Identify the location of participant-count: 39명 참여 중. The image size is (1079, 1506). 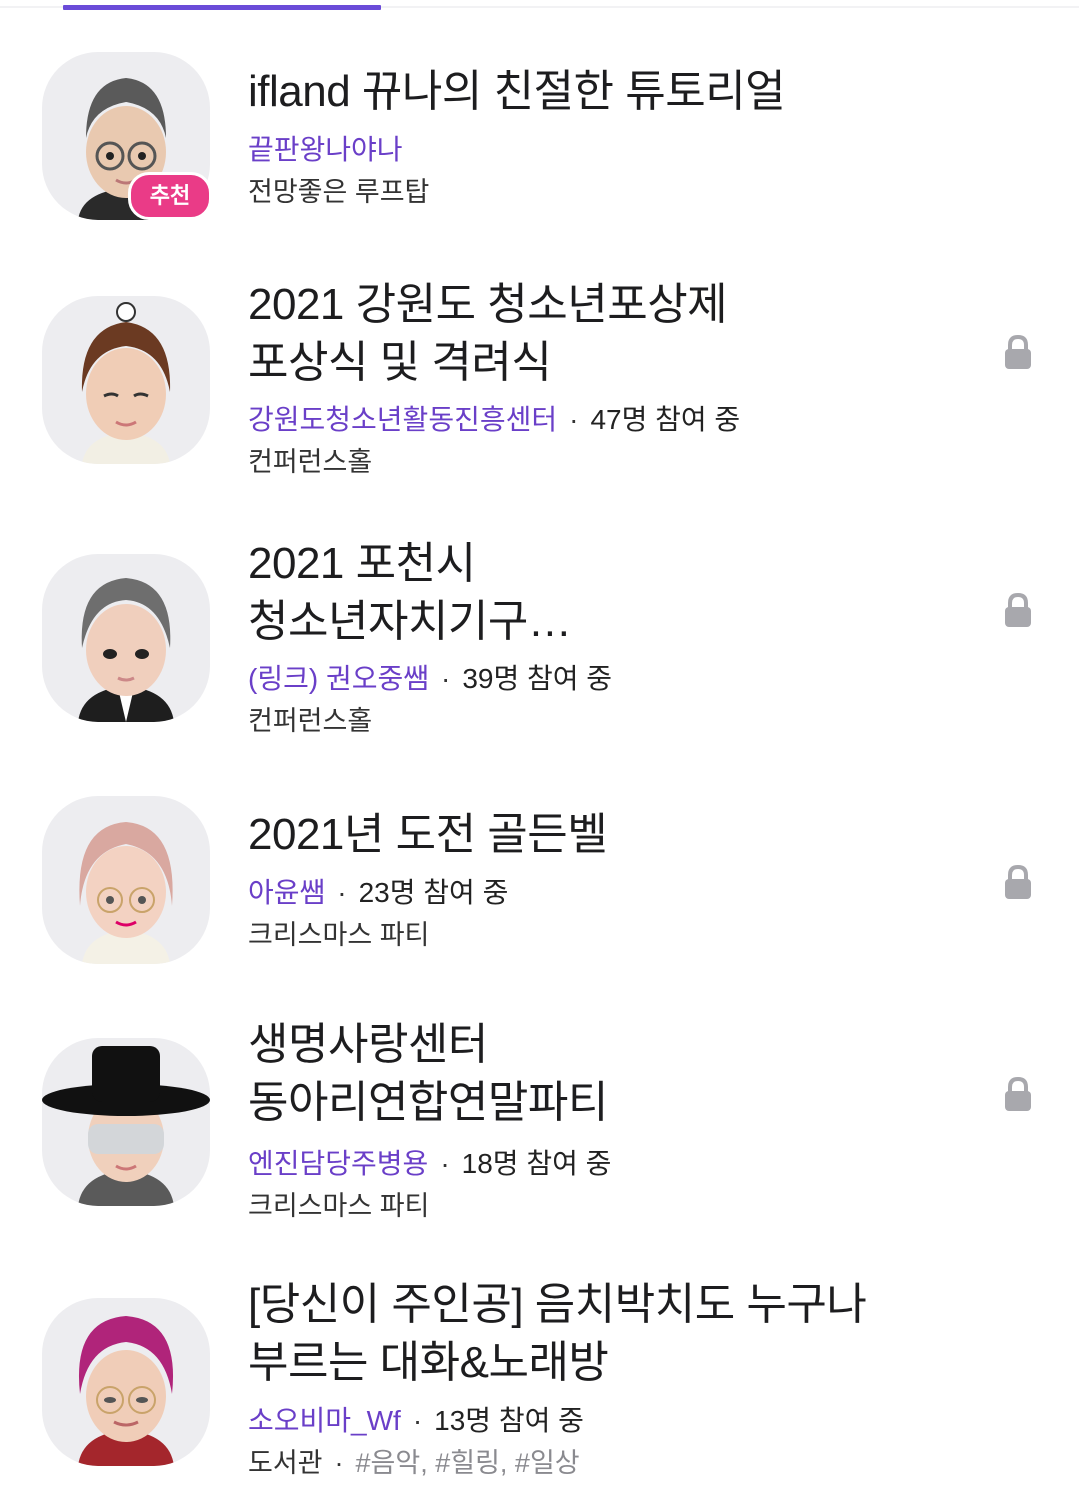
(537, 678).